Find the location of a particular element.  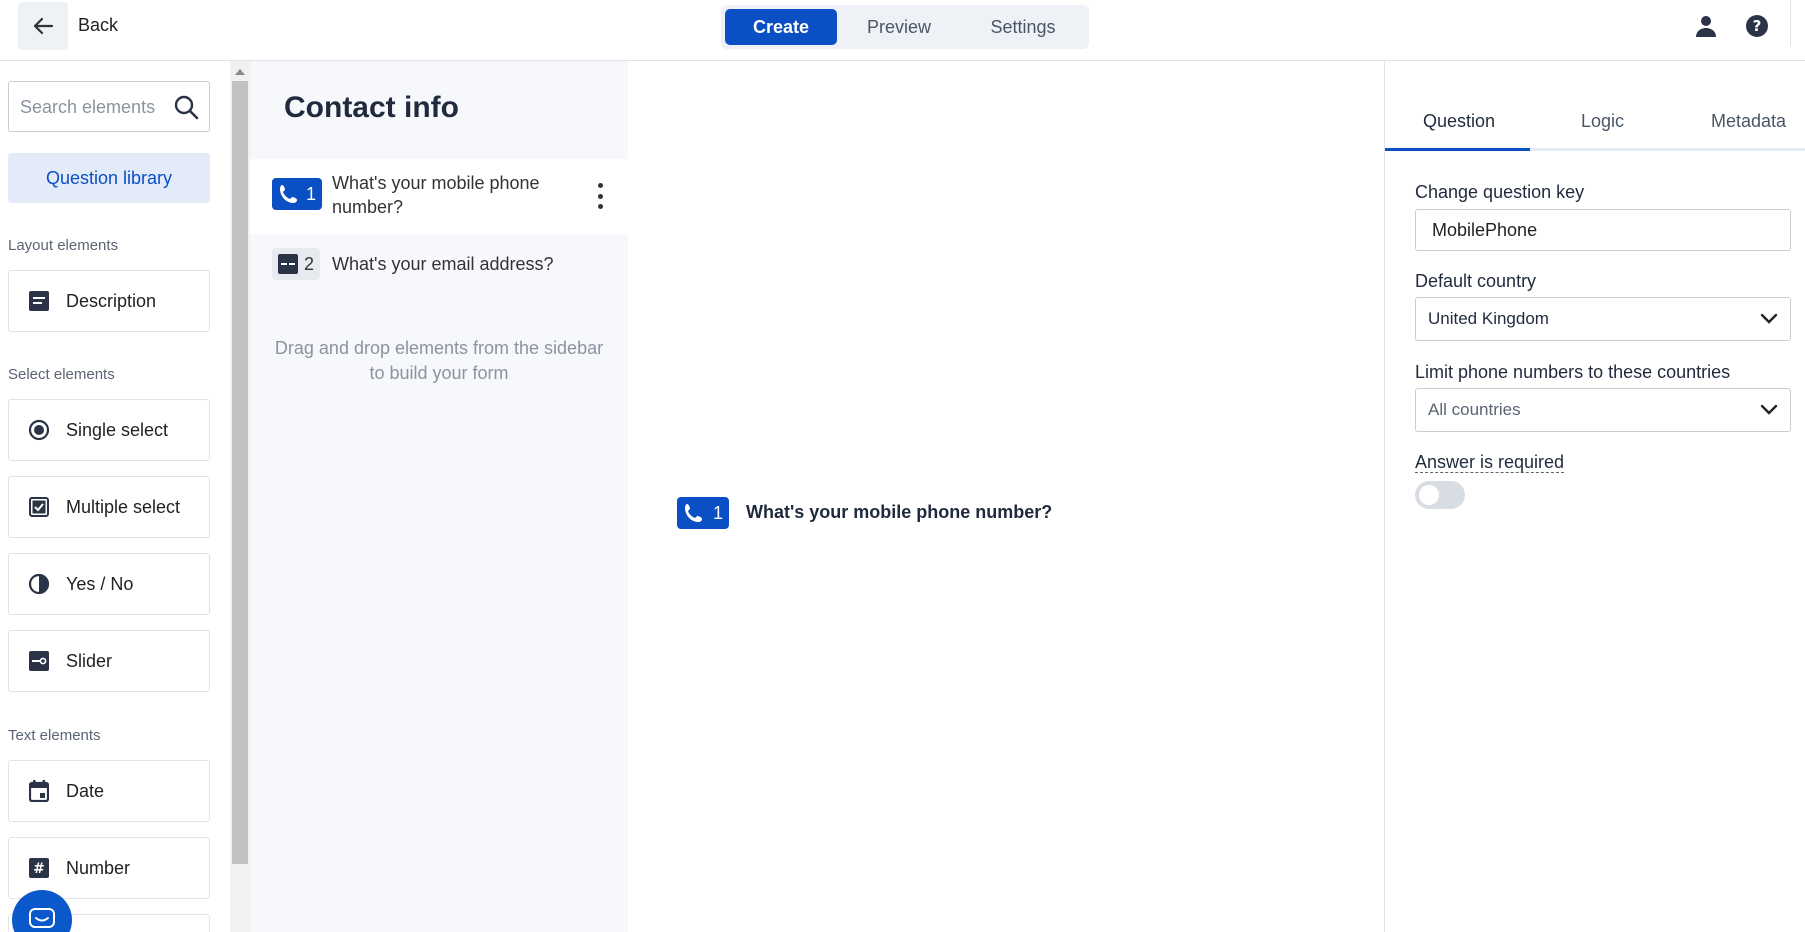

checkbox-icon is located at coordinates (39, 507).